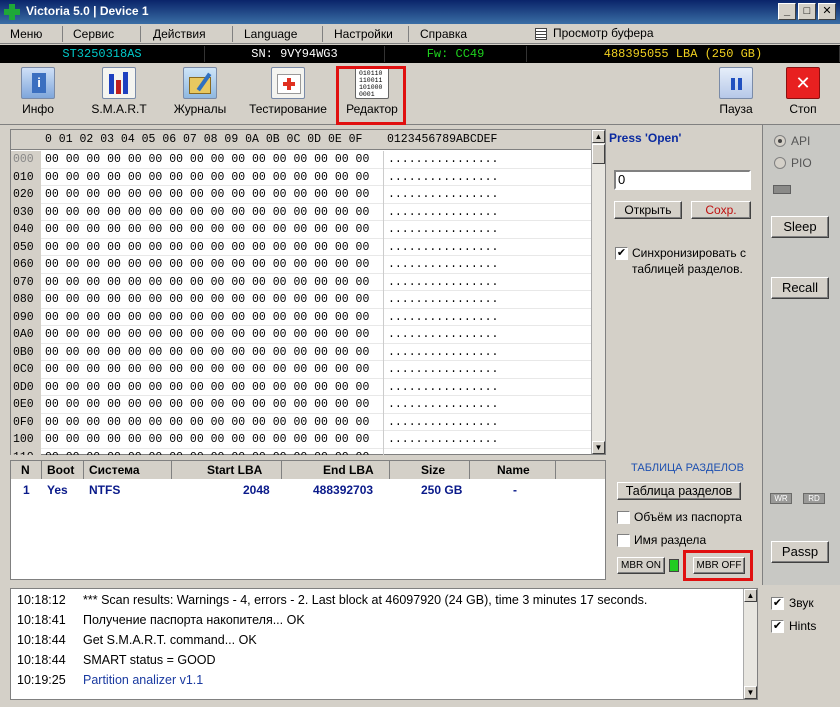 This screenshot has width=840, height=707. I want to click on log-scroll-down-icon: ▼, so click(750, 692).